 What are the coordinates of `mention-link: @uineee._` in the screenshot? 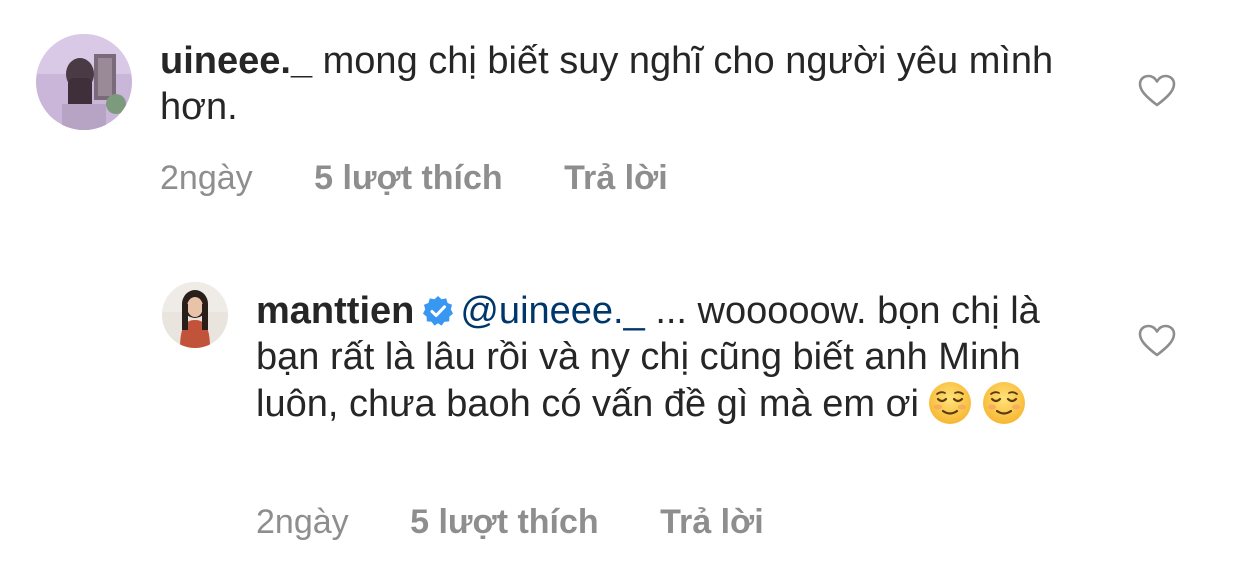 It's located at (552, 311).